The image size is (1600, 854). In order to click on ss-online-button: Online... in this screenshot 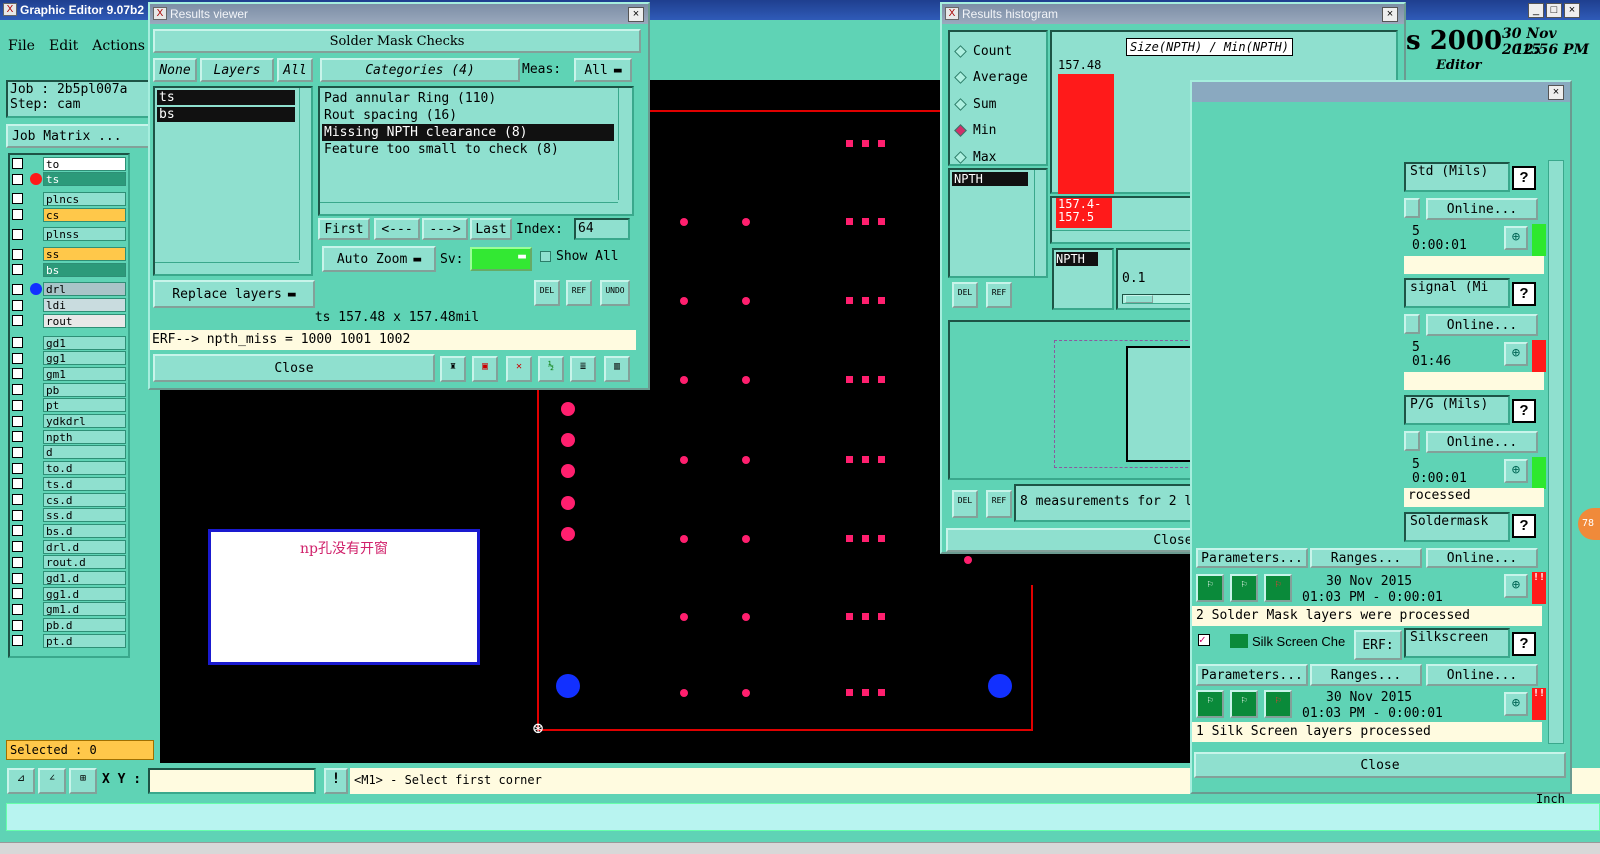, I will do `click(1482, 675)`.